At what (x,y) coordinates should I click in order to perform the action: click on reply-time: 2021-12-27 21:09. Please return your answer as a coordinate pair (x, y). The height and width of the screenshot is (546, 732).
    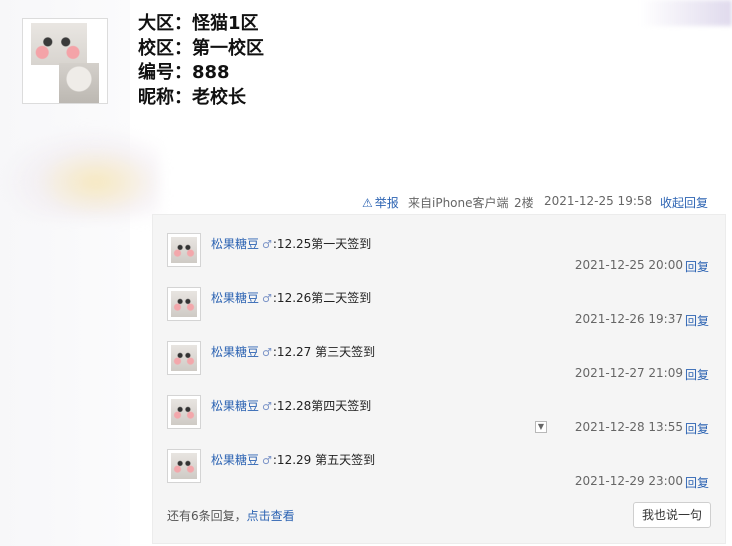
    Looking at the image, I should click on (628, 373).